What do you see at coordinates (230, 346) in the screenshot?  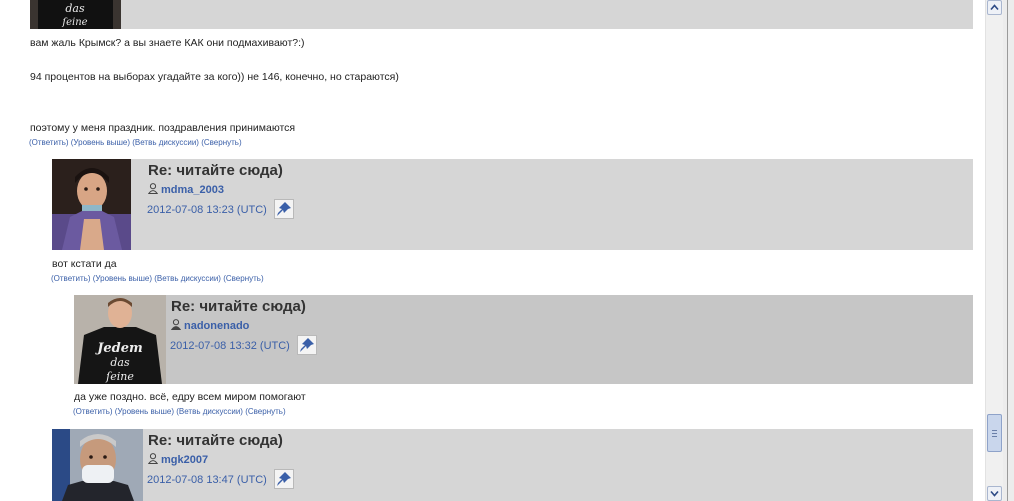 I see `comment-date: 2012-07-08 13:32 (UTC)` at bounding box center [230, 346].